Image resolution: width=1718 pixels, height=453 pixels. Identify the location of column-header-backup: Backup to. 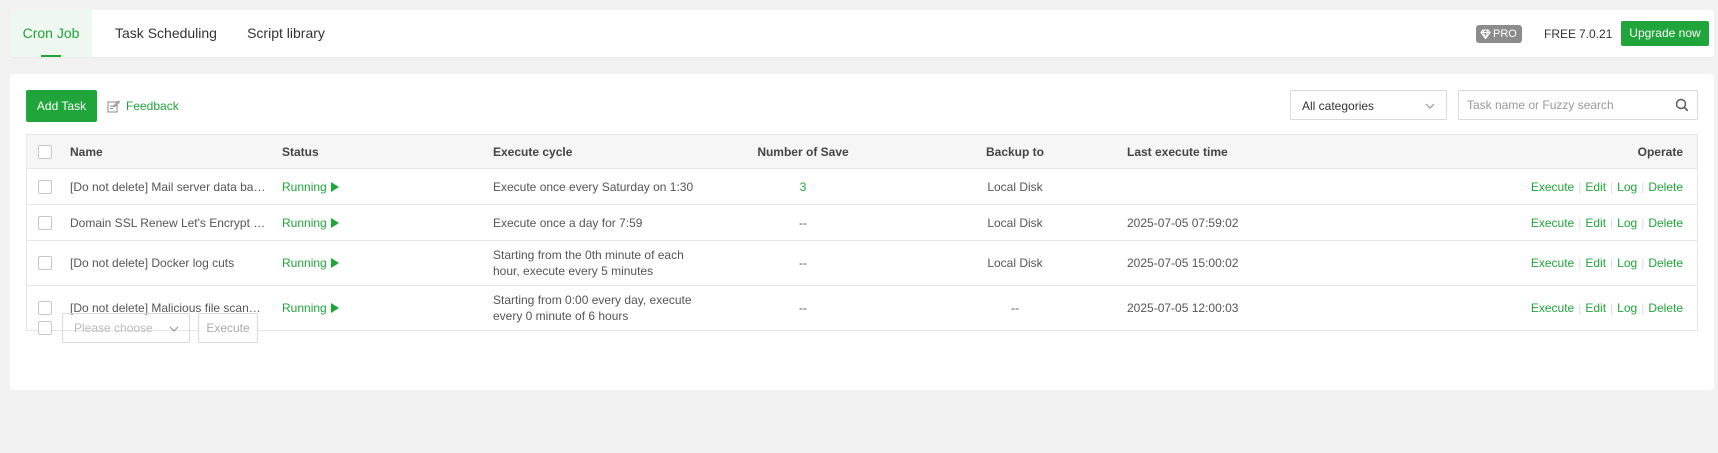
(1014, 151).